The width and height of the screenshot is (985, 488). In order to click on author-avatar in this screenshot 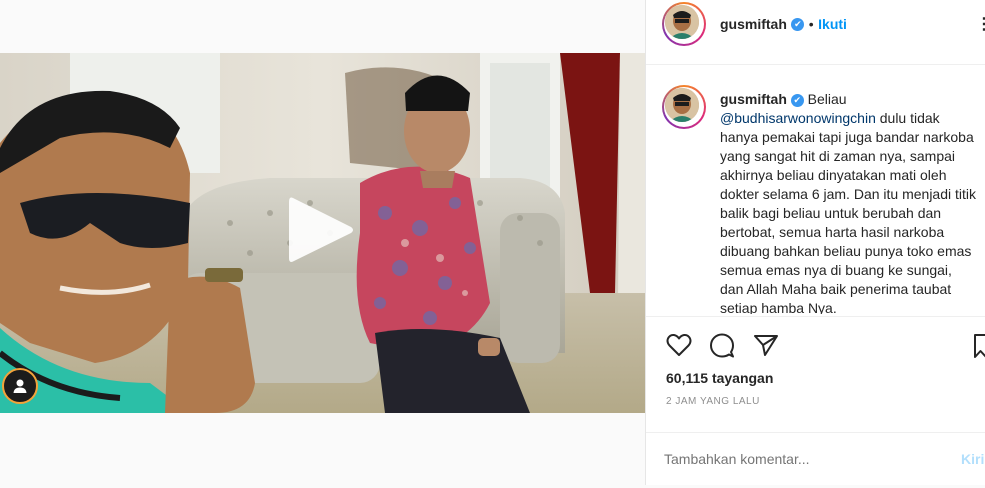, I will do `click(684, 24)`.